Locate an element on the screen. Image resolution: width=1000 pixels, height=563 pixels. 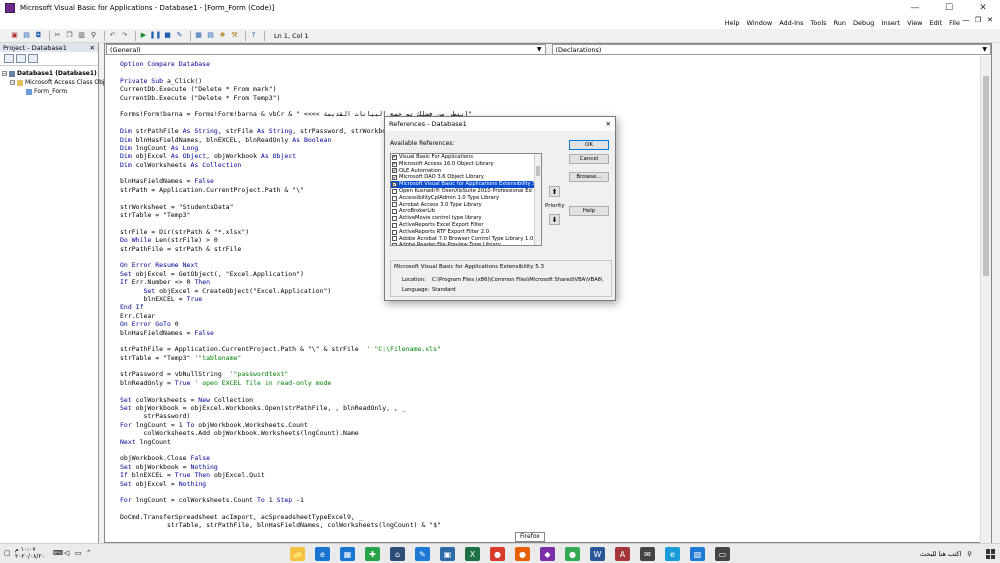
view-code-icon is located at coordinates (9, 58).